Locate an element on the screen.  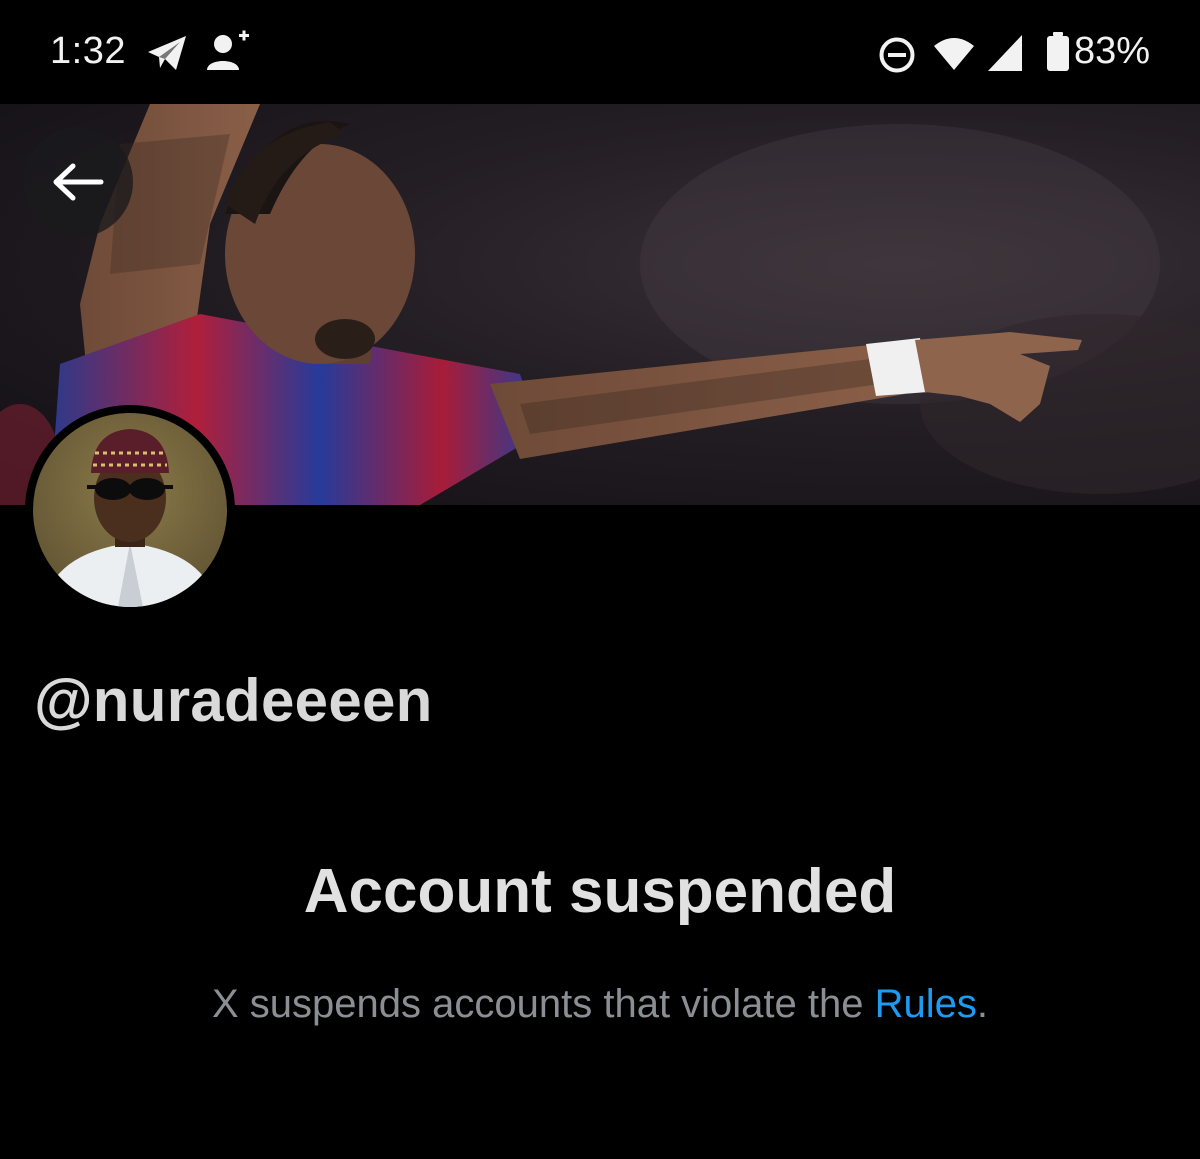
battery-icon is located at coordinates (1058, 54).